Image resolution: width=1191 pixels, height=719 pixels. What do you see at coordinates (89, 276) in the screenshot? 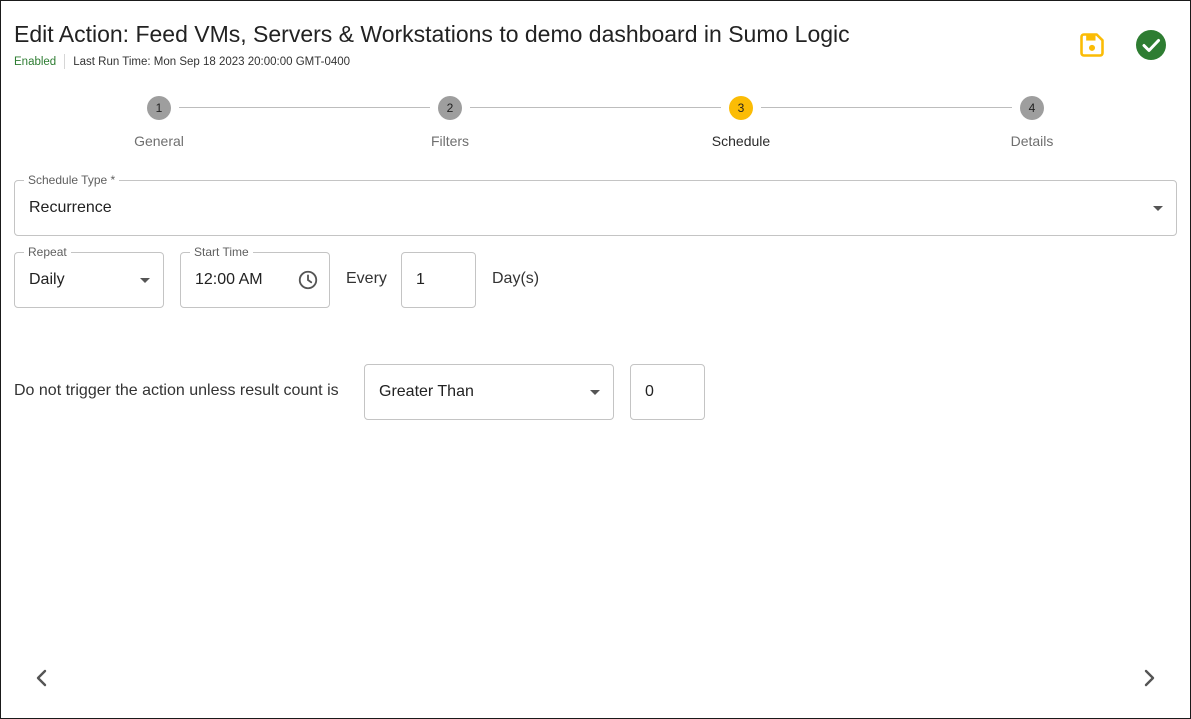
I see `repeat-select: Repeat Daily` at bounding box center [89, 276].